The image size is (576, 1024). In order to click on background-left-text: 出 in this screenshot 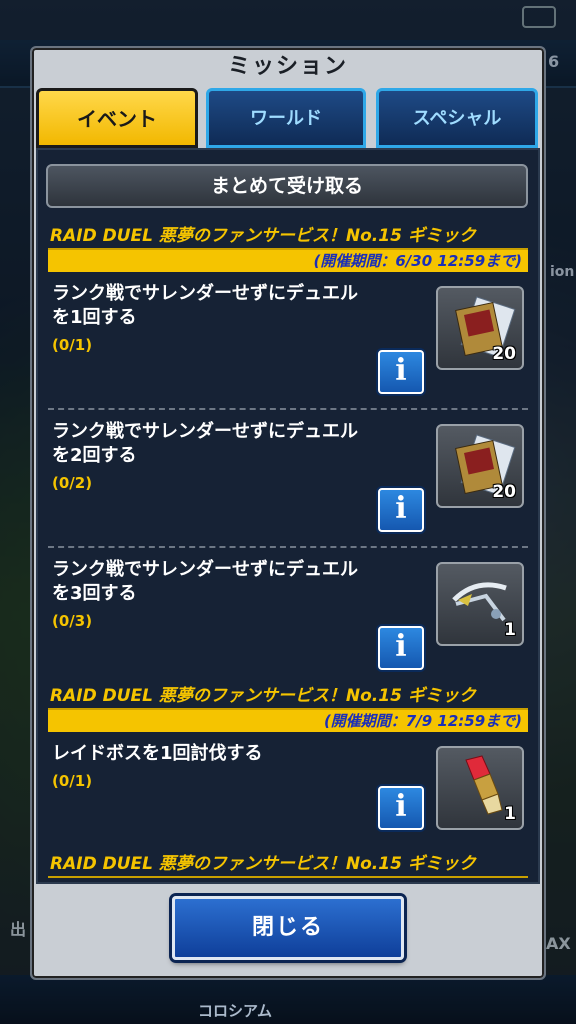, I will do `click(18, 929)`.